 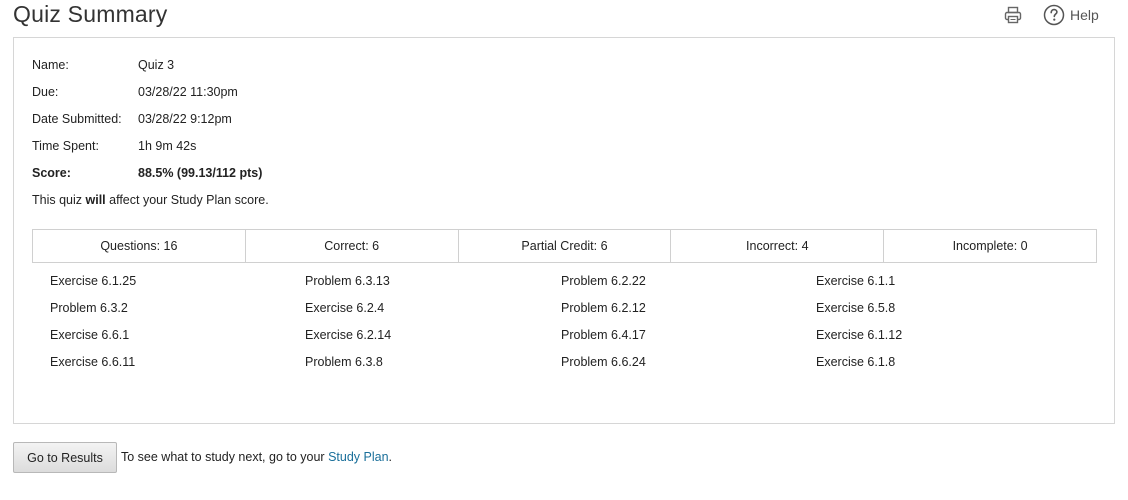 I want to click on question-item: Problem 6.3.8, so click(x=344, y=362).